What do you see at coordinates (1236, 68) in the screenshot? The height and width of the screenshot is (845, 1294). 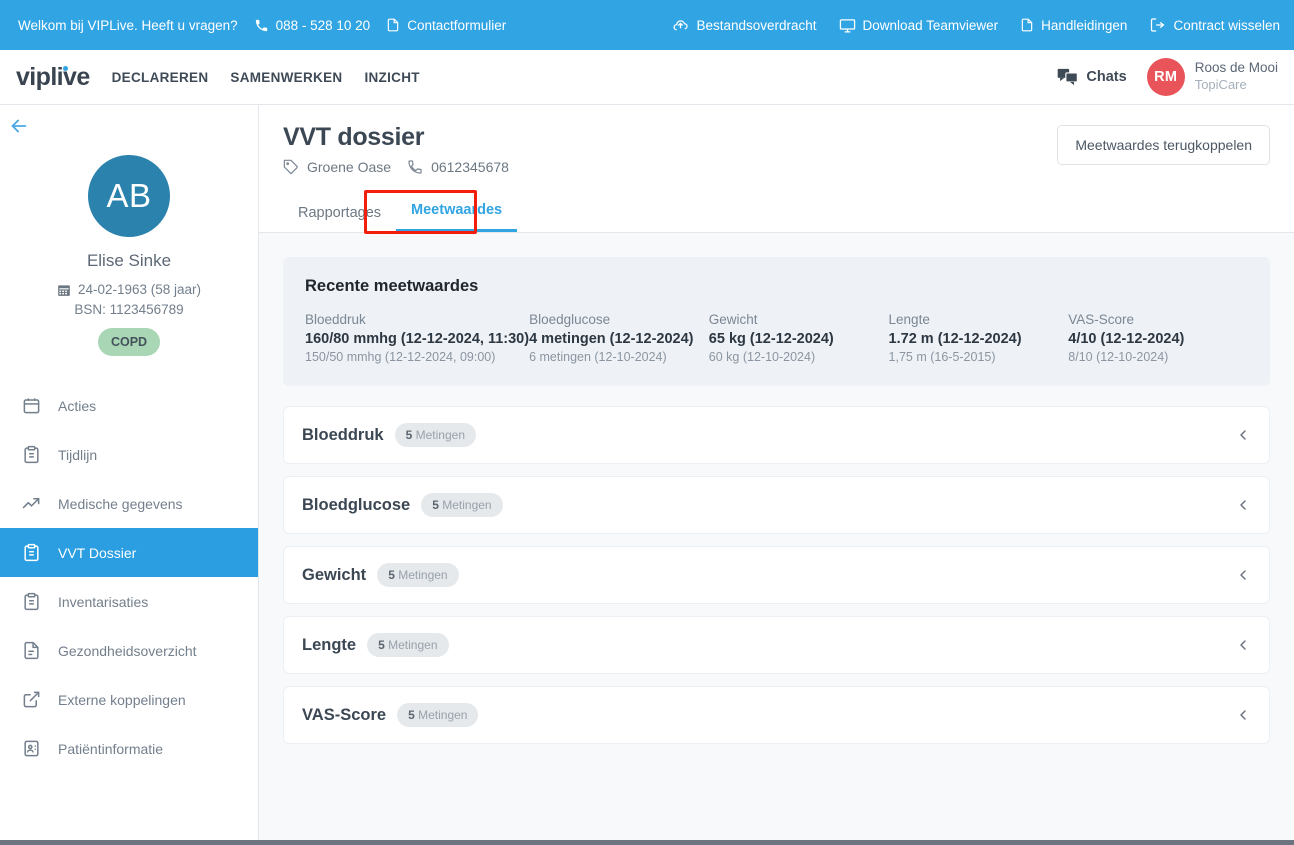 I see `user-name: Roos de Mooi` at bounding box center [1236, 68].